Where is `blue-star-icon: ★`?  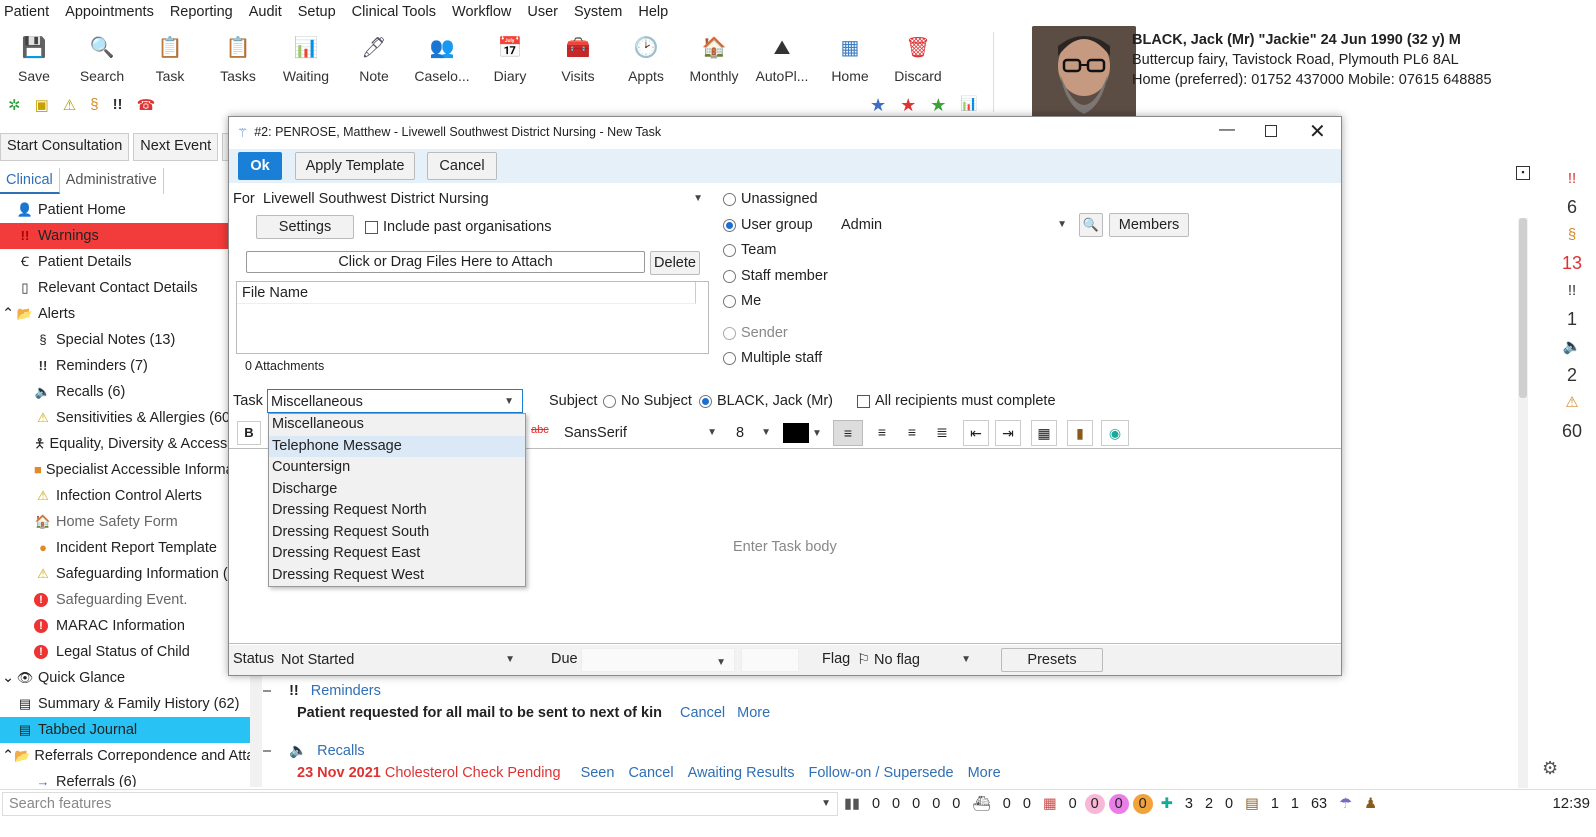
blue-star-icon: ★ is located at coordinates (878, 105).